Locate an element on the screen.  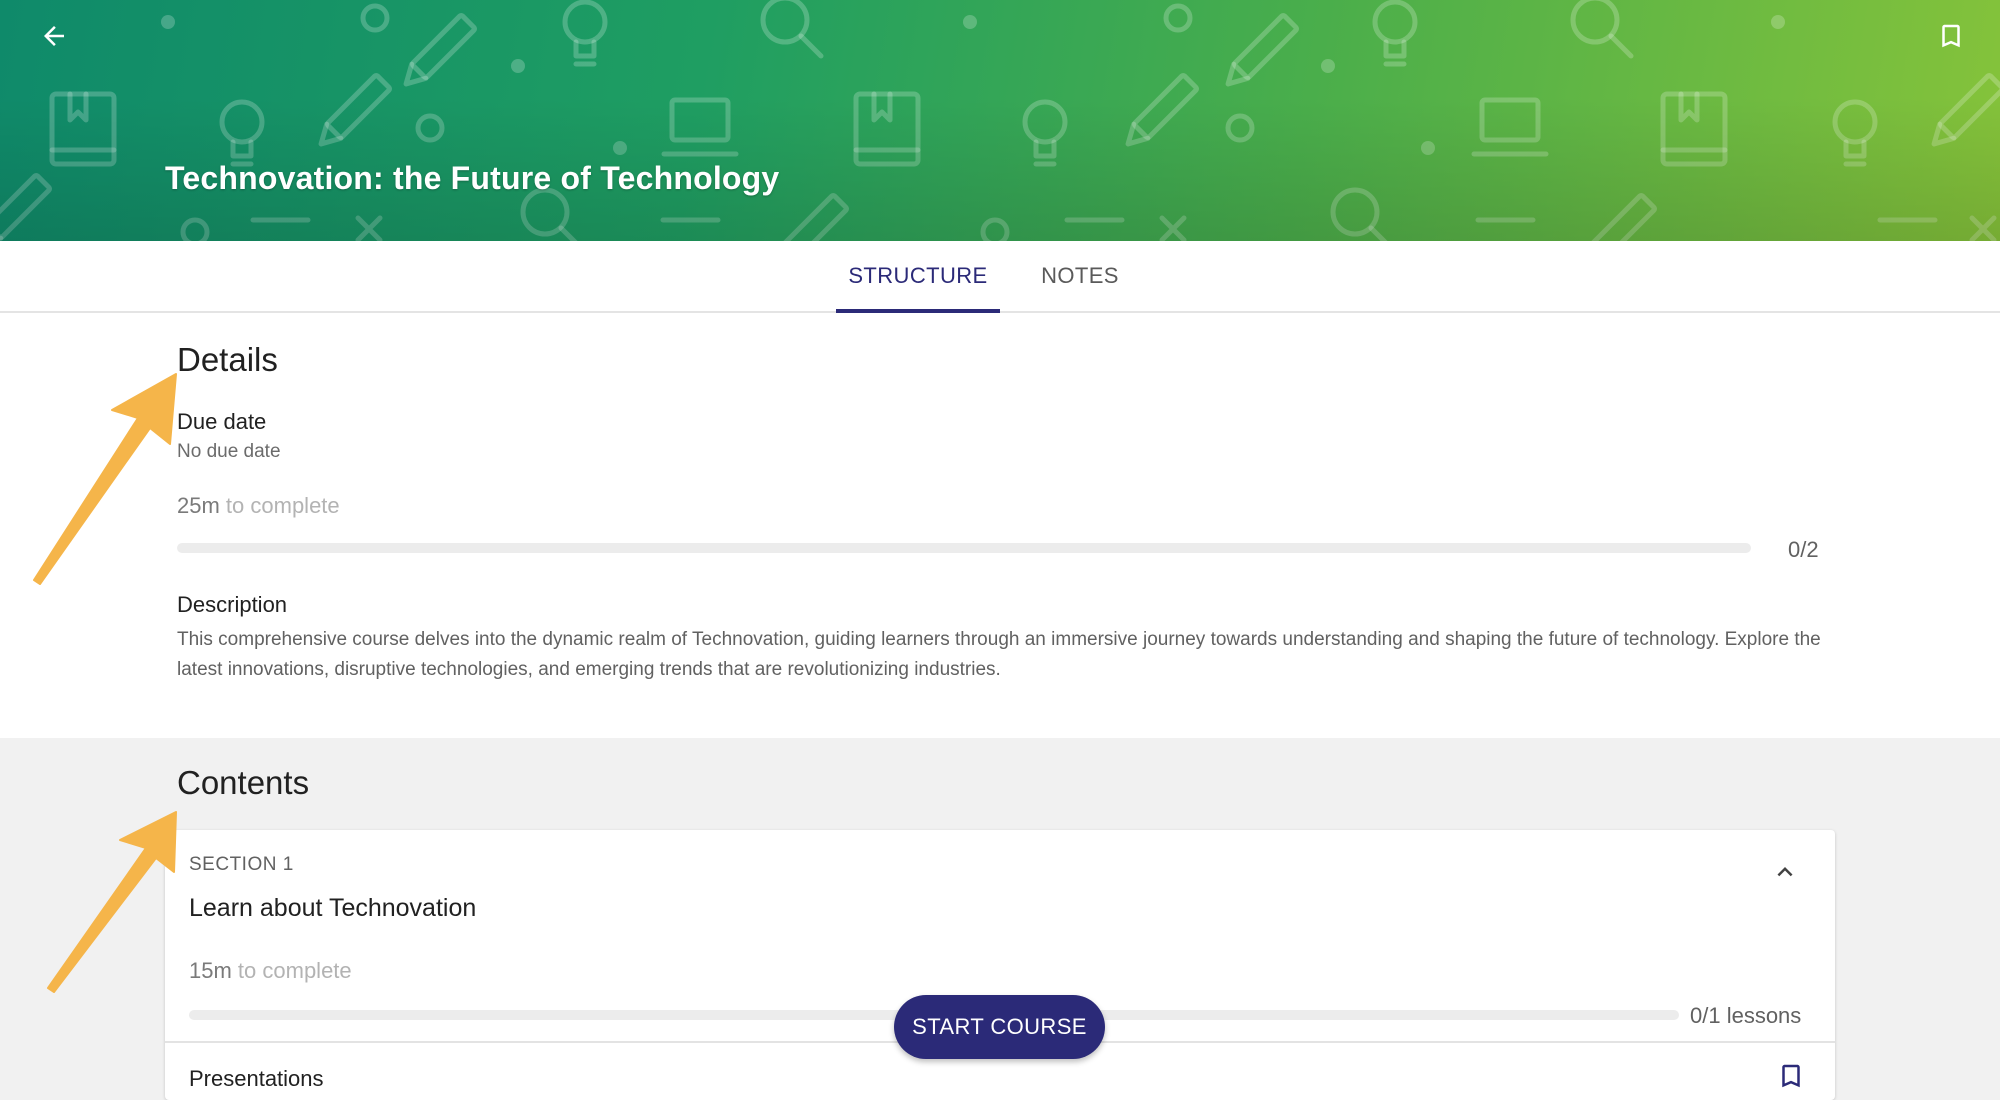
collapse-section-button is located at coordinates (1785, 872).